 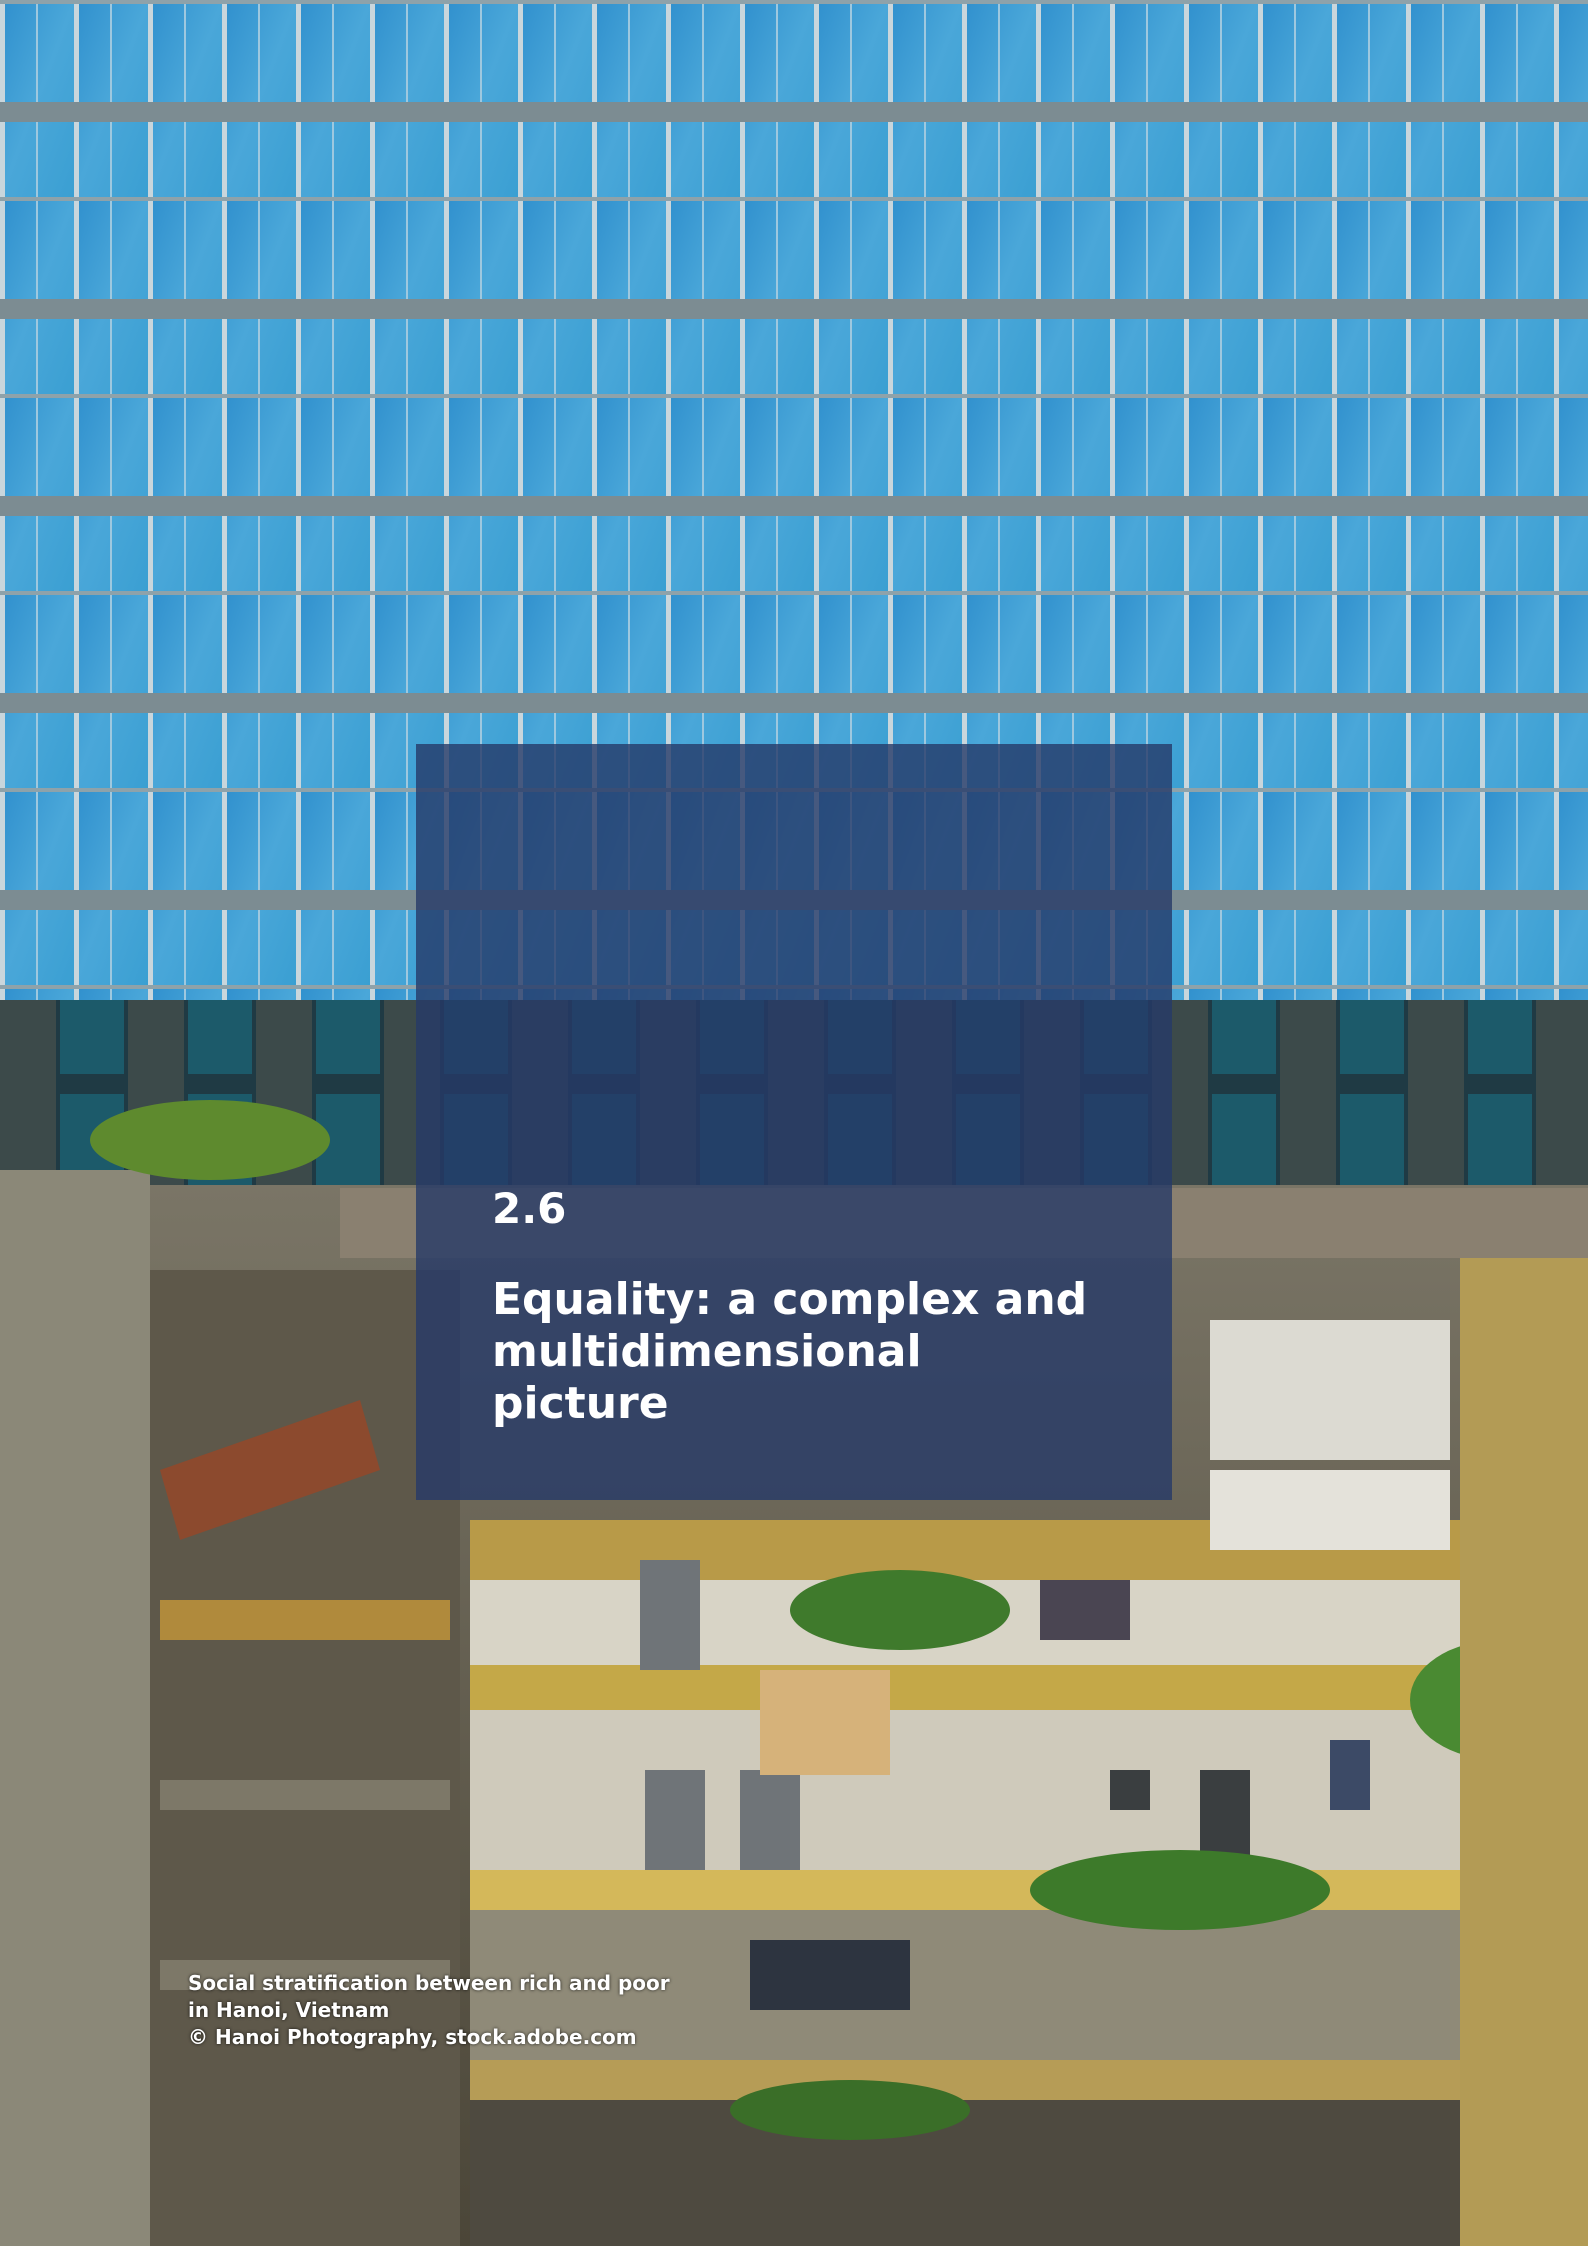 What do you see at coordinates (289, 2010) in the screenshot?
I see `caption-line-location: in Hanoi, Vietnam` at bounding box center [289, 2010].